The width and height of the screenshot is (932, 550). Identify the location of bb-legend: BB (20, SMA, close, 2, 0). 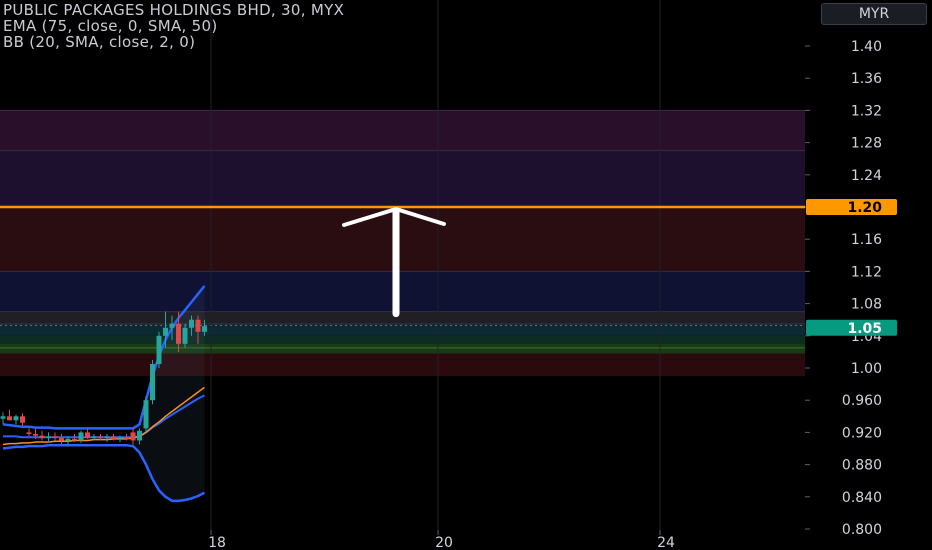
(173, 42).